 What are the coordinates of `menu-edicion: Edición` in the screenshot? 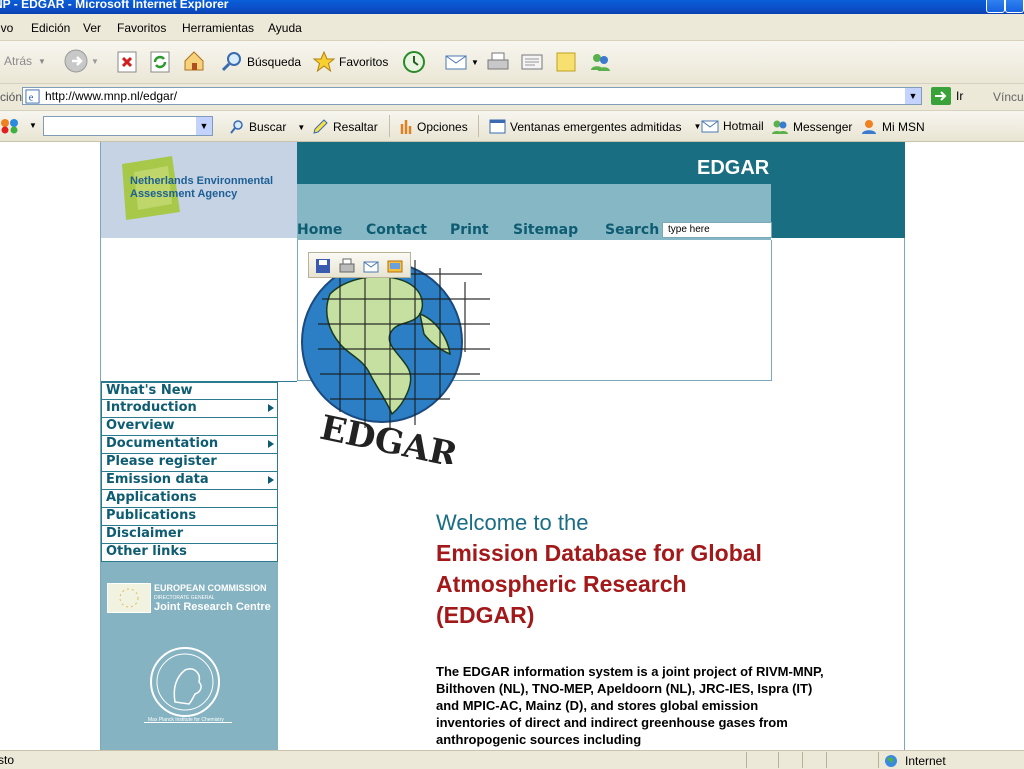 It's located at (50, 28).